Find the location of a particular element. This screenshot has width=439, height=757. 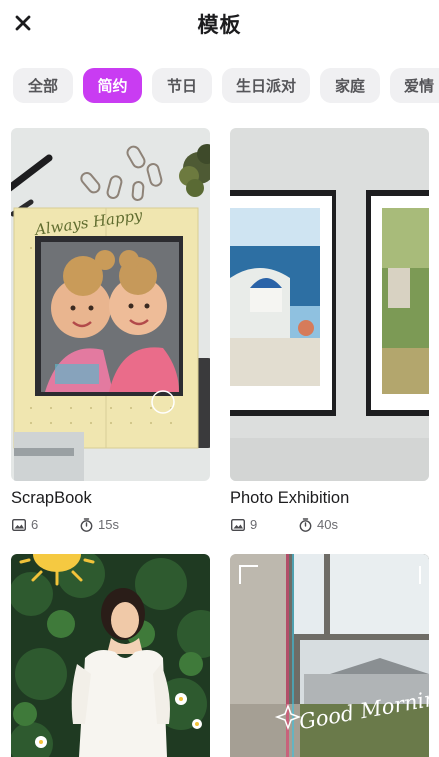

good-morning-thumbnail-image: Good Morning is located at coordinates (329, 655).